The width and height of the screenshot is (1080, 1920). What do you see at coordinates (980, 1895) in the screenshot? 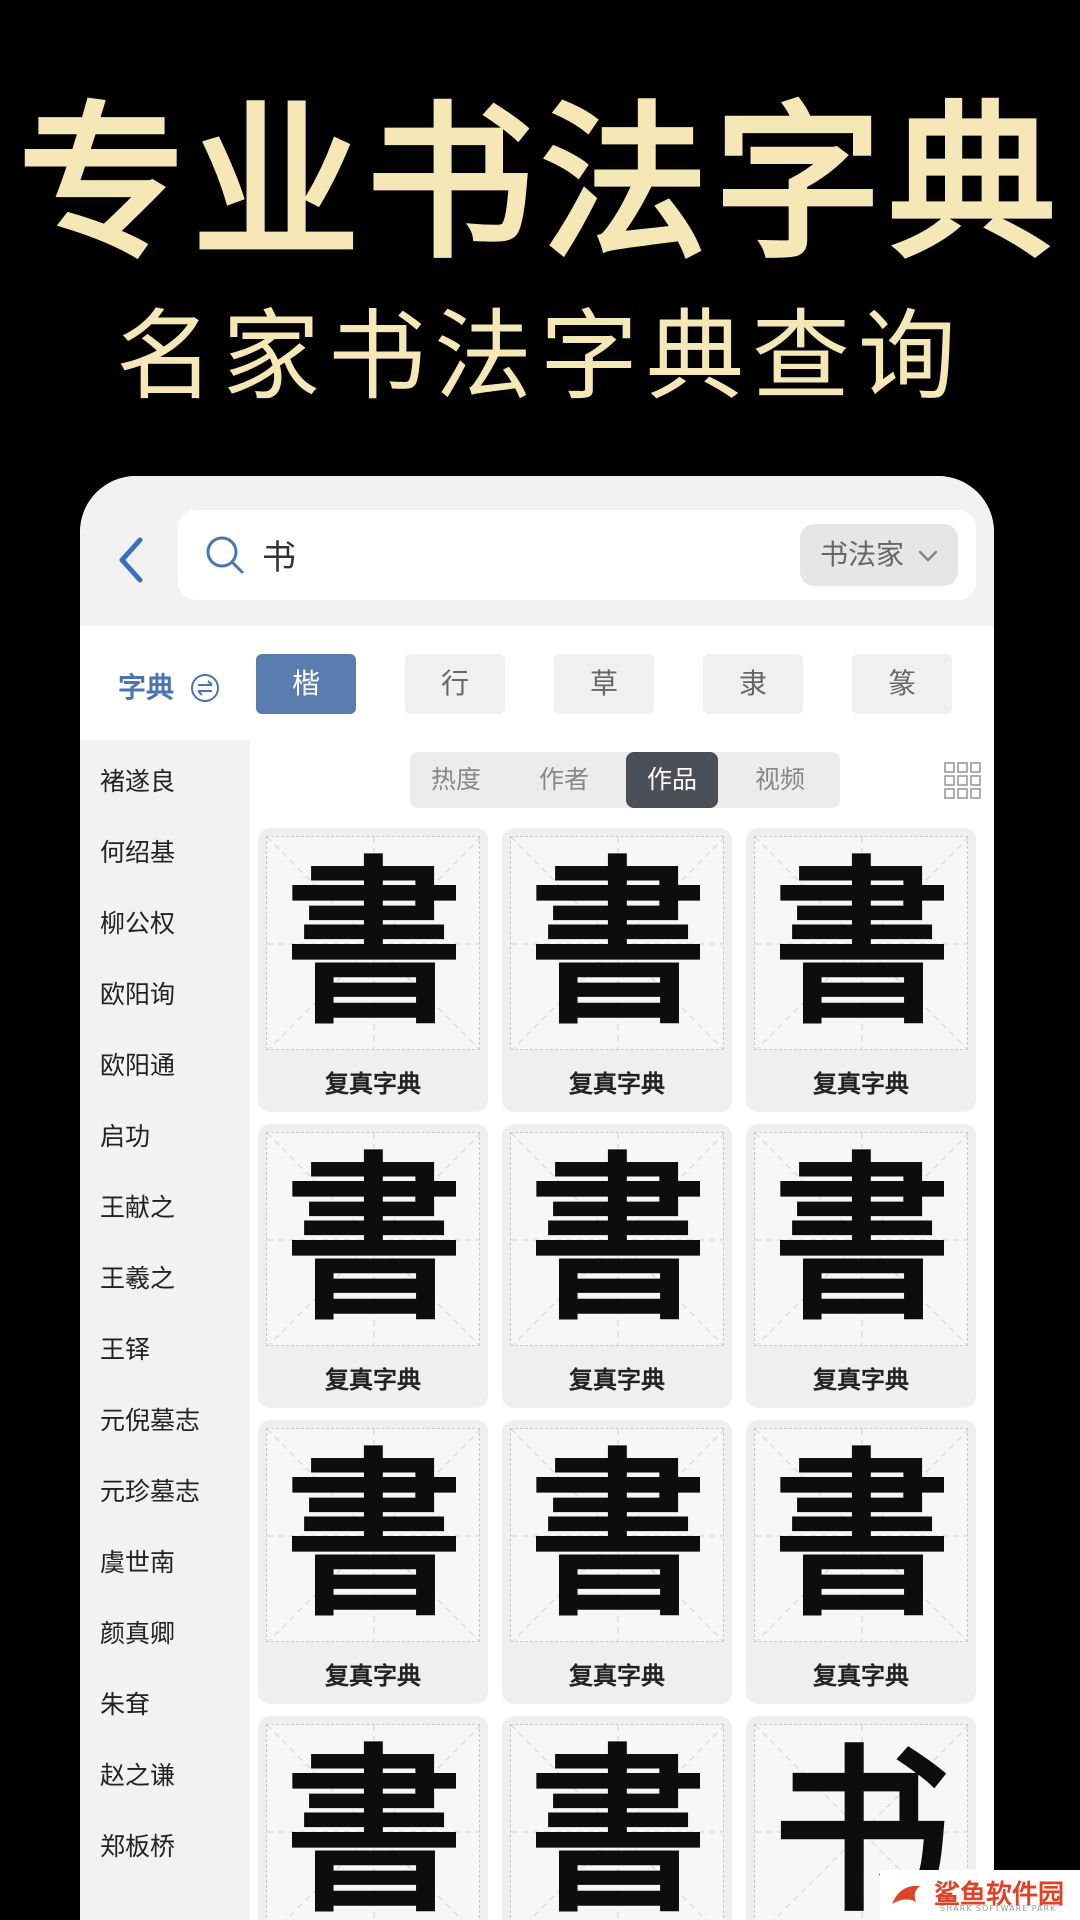
I see `site-watermark: 鲨鱼软件园 SHARK SOFTWARE PARK` at bounding box center [980, 1895].